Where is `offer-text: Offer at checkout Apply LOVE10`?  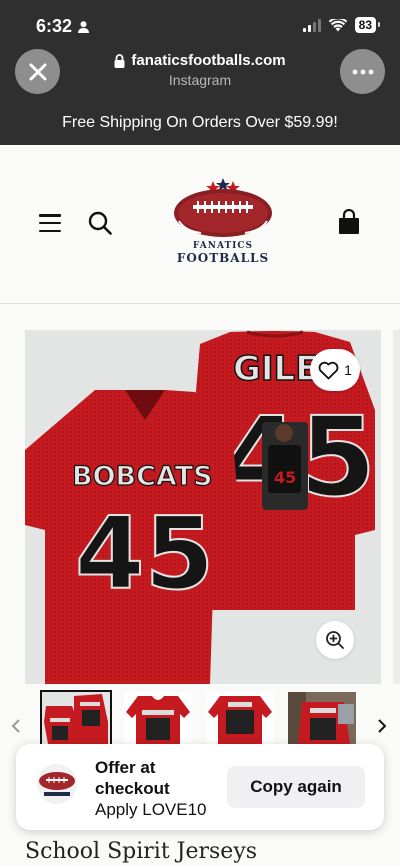
offer-text: Offer at checkout Apply LOVE10 is located at coordinates (165, 788).